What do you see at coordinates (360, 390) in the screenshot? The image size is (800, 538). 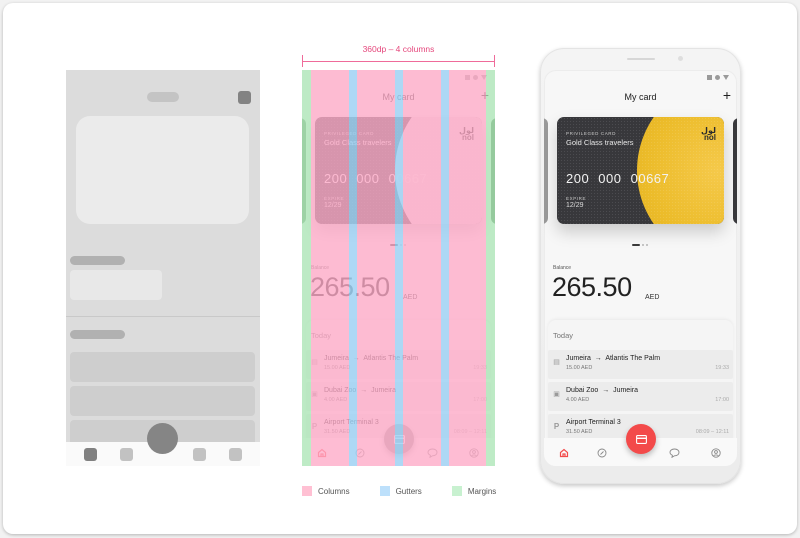 I see `transaction-route: Dubai Zoo → Jumeira` at bounding box center [360, 390].